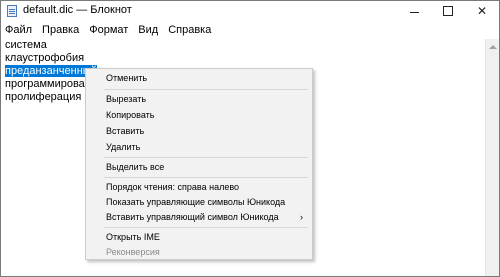  I want to click on menu-edit: Правка, so click(60, 30).